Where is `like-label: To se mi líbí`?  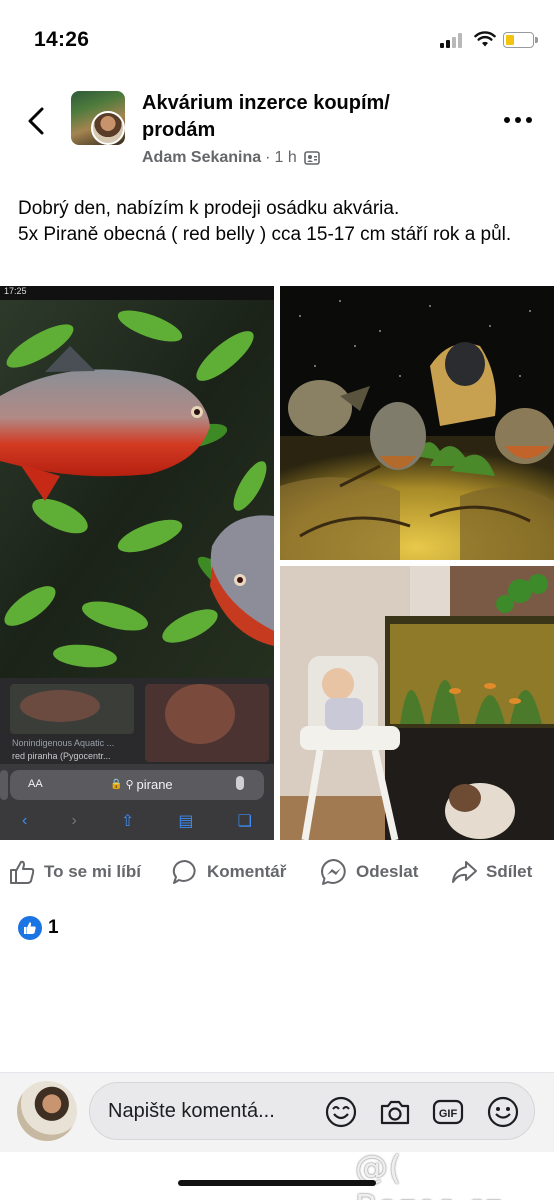
like-label: To se mi líbí is located at coordinates (92, 871).